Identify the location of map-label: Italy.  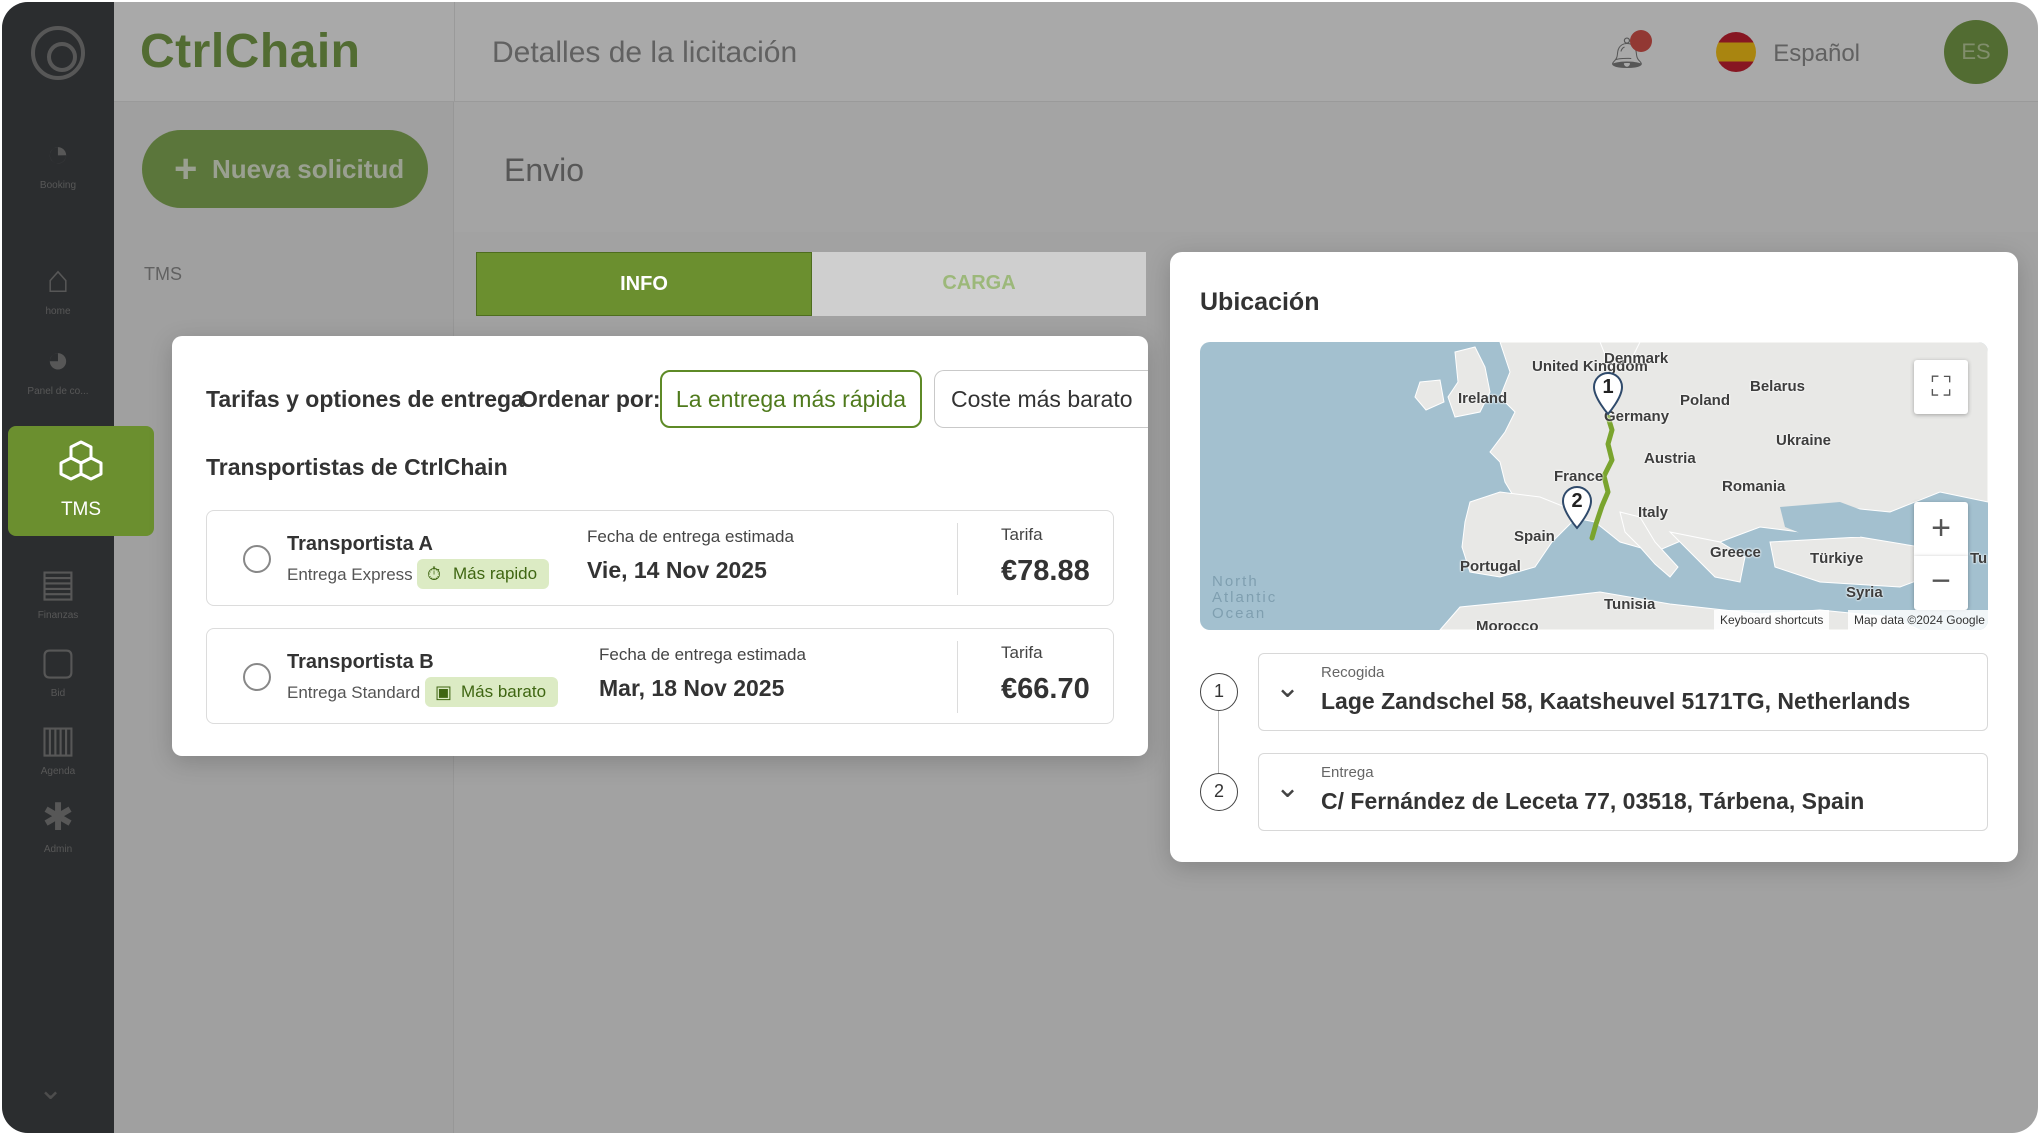
(1653, 512).